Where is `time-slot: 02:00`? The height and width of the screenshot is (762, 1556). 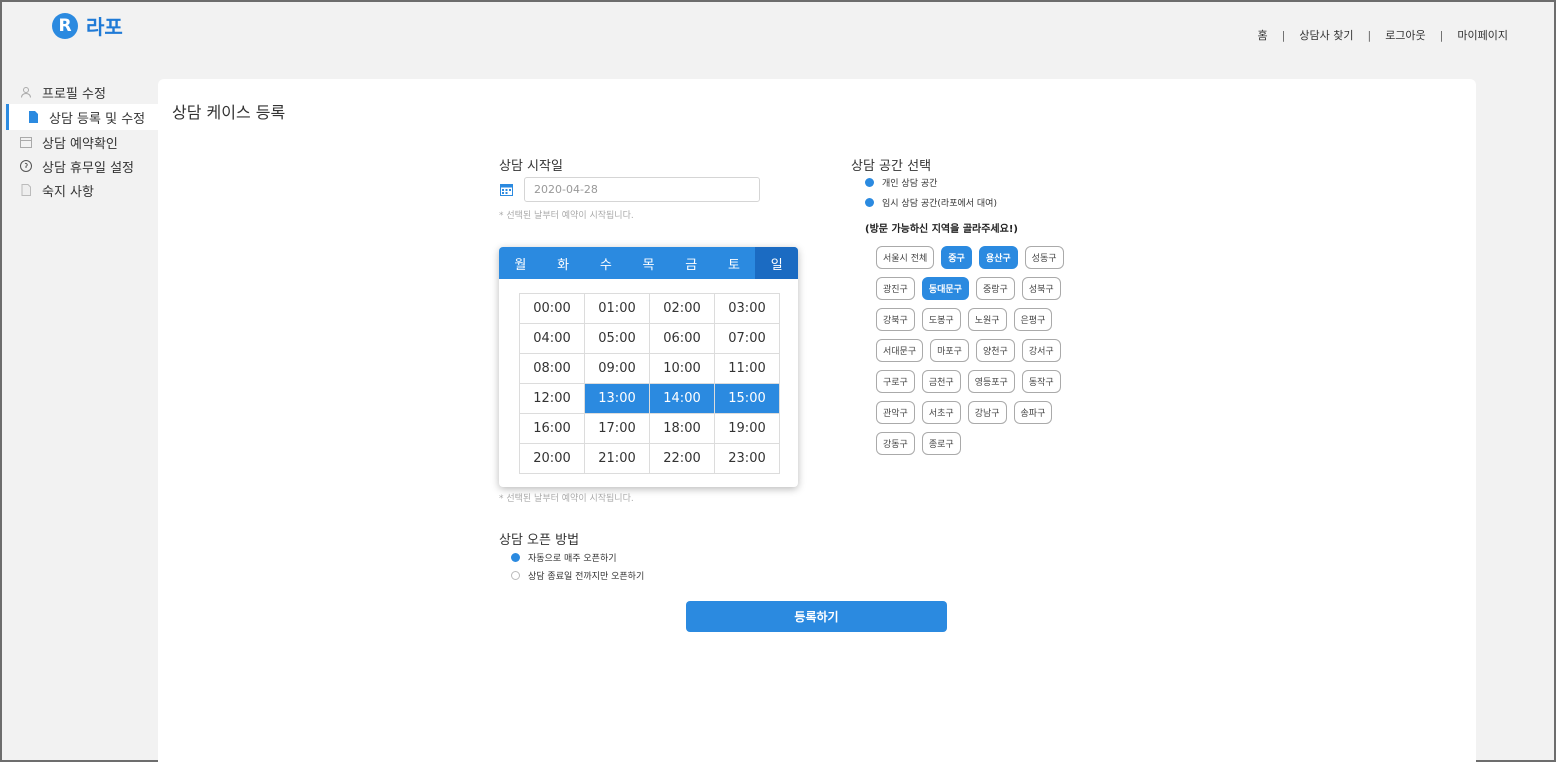
time-slot: 02:00 is located at coordinates (682, 309).